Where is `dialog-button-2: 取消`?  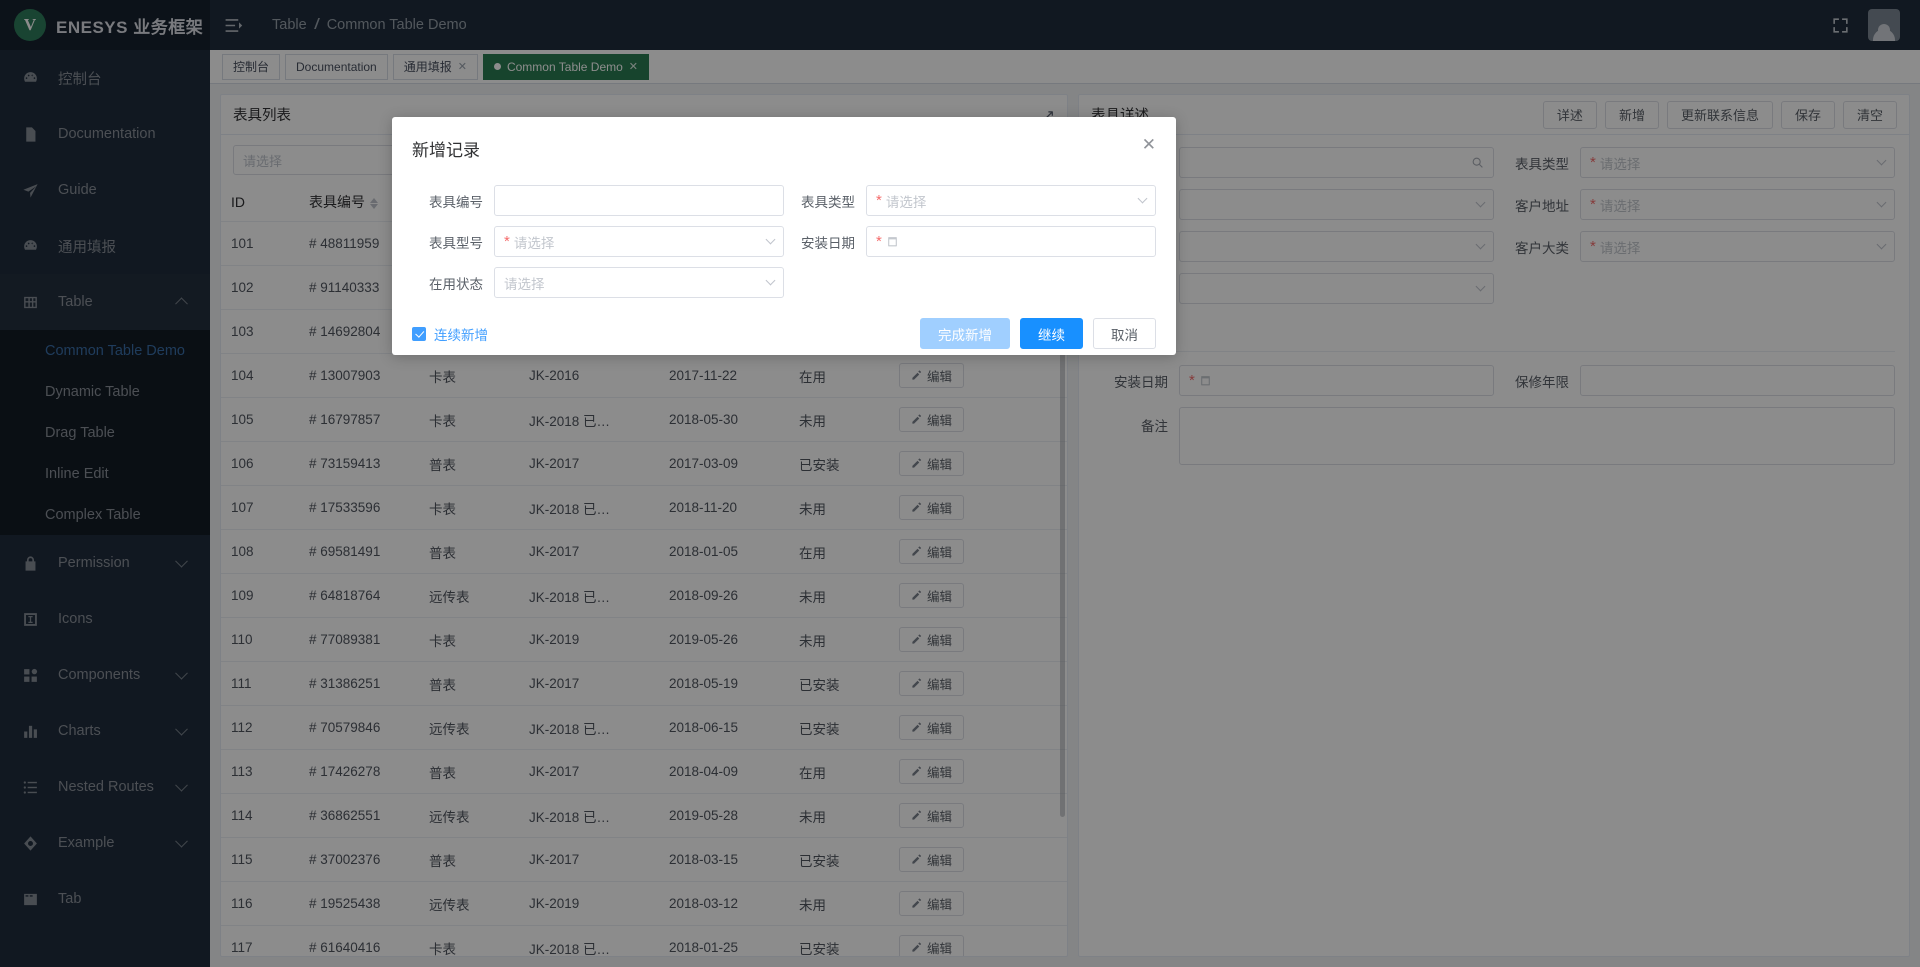 dialog-button-2: 取消 is located at coordinates (1124, 333).